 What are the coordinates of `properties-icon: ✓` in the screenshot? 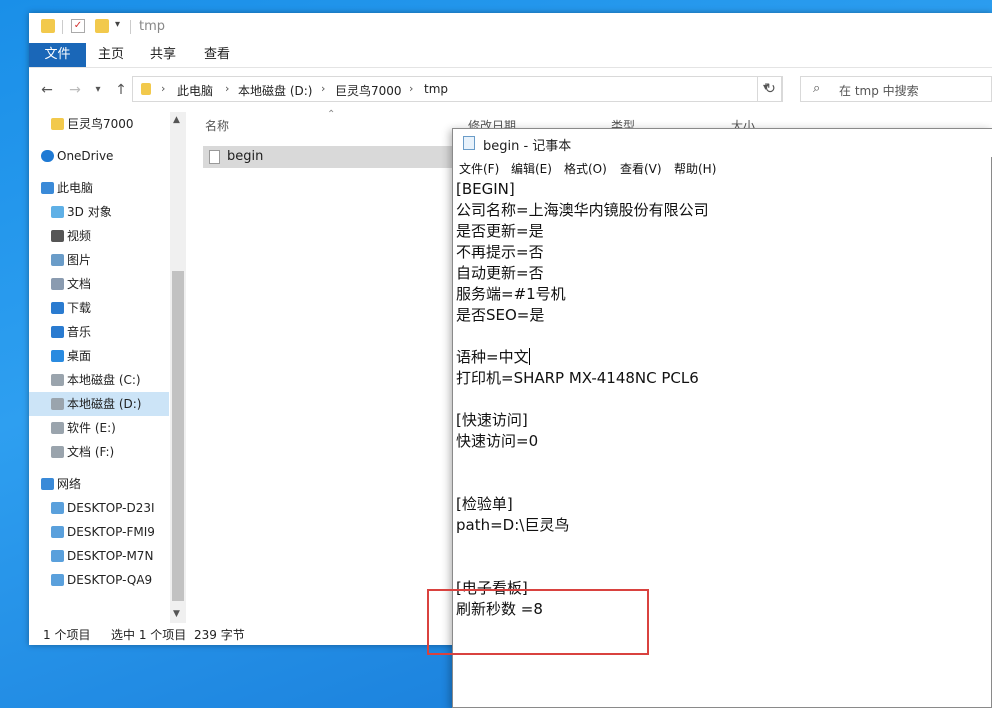 It's located at (78, 26).